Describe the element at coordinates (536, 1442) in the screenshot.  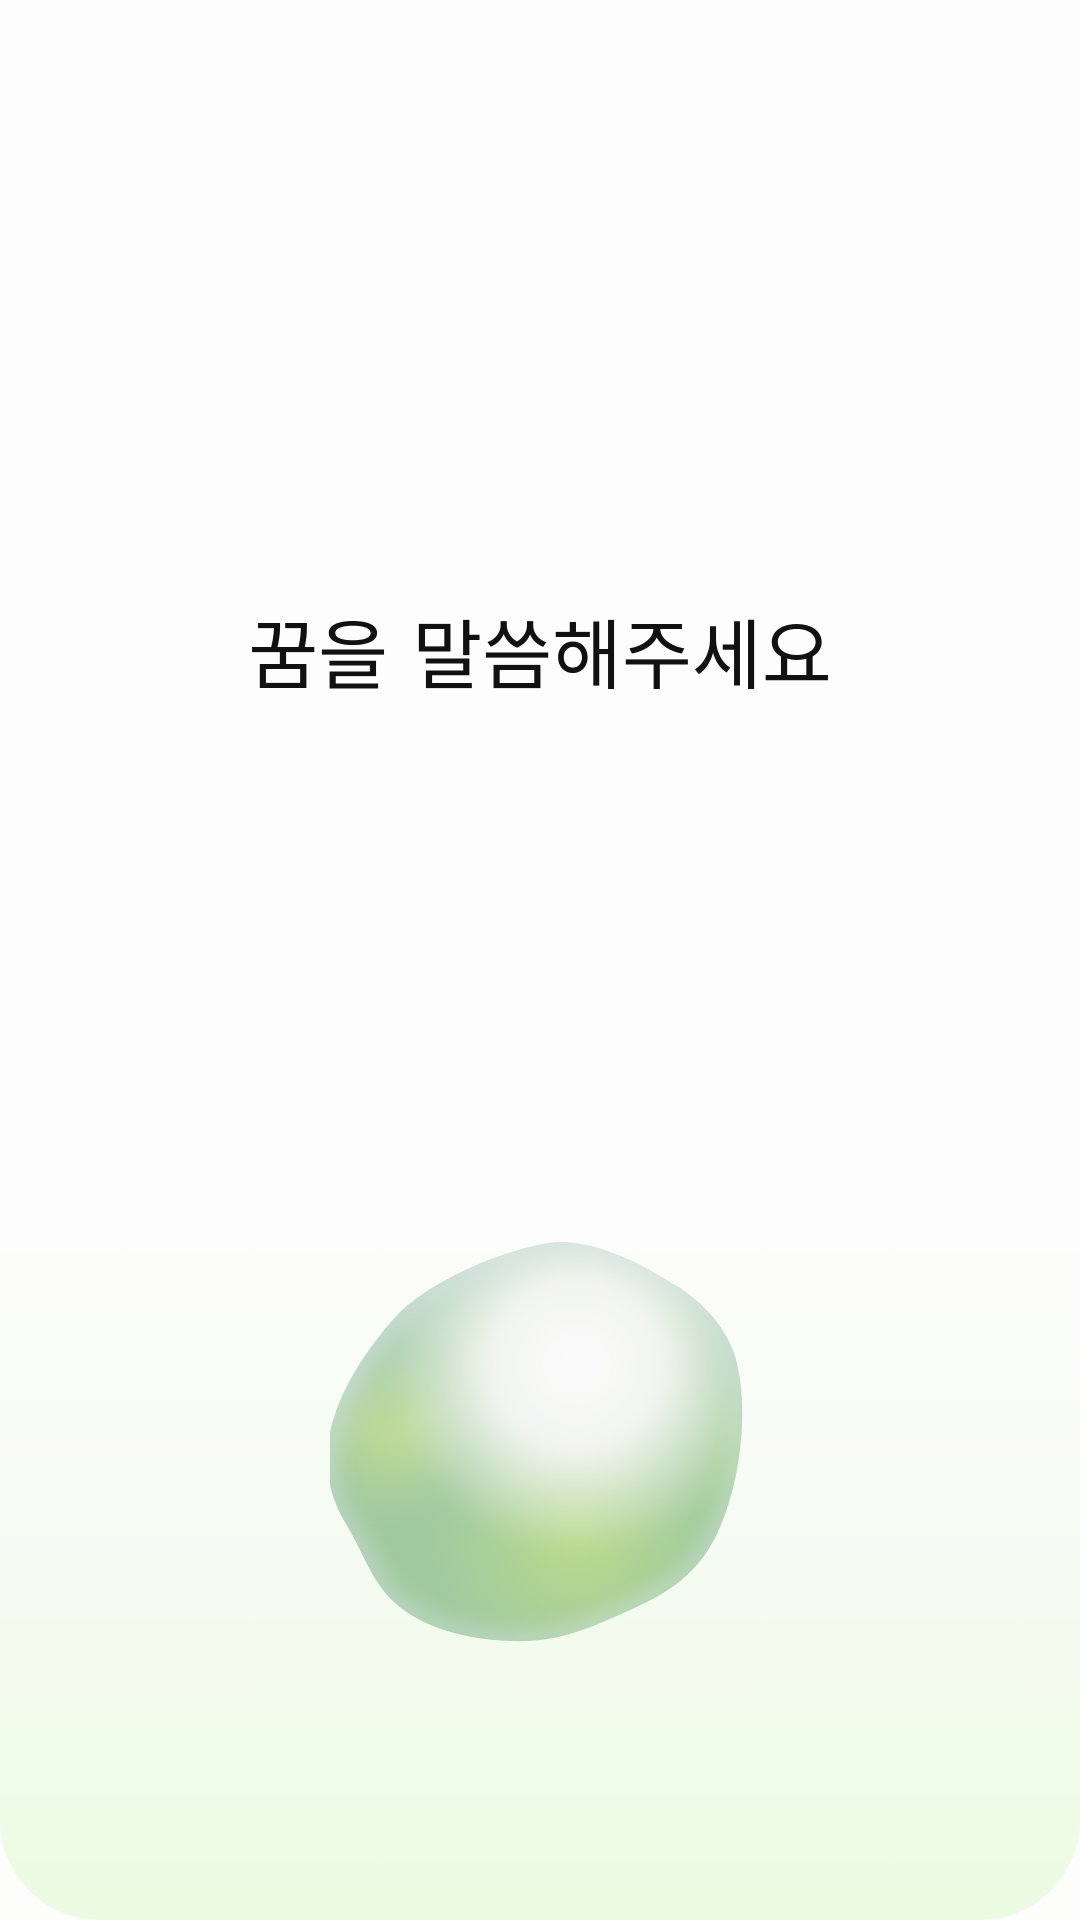
I see `voice-orb-icon` at that location.